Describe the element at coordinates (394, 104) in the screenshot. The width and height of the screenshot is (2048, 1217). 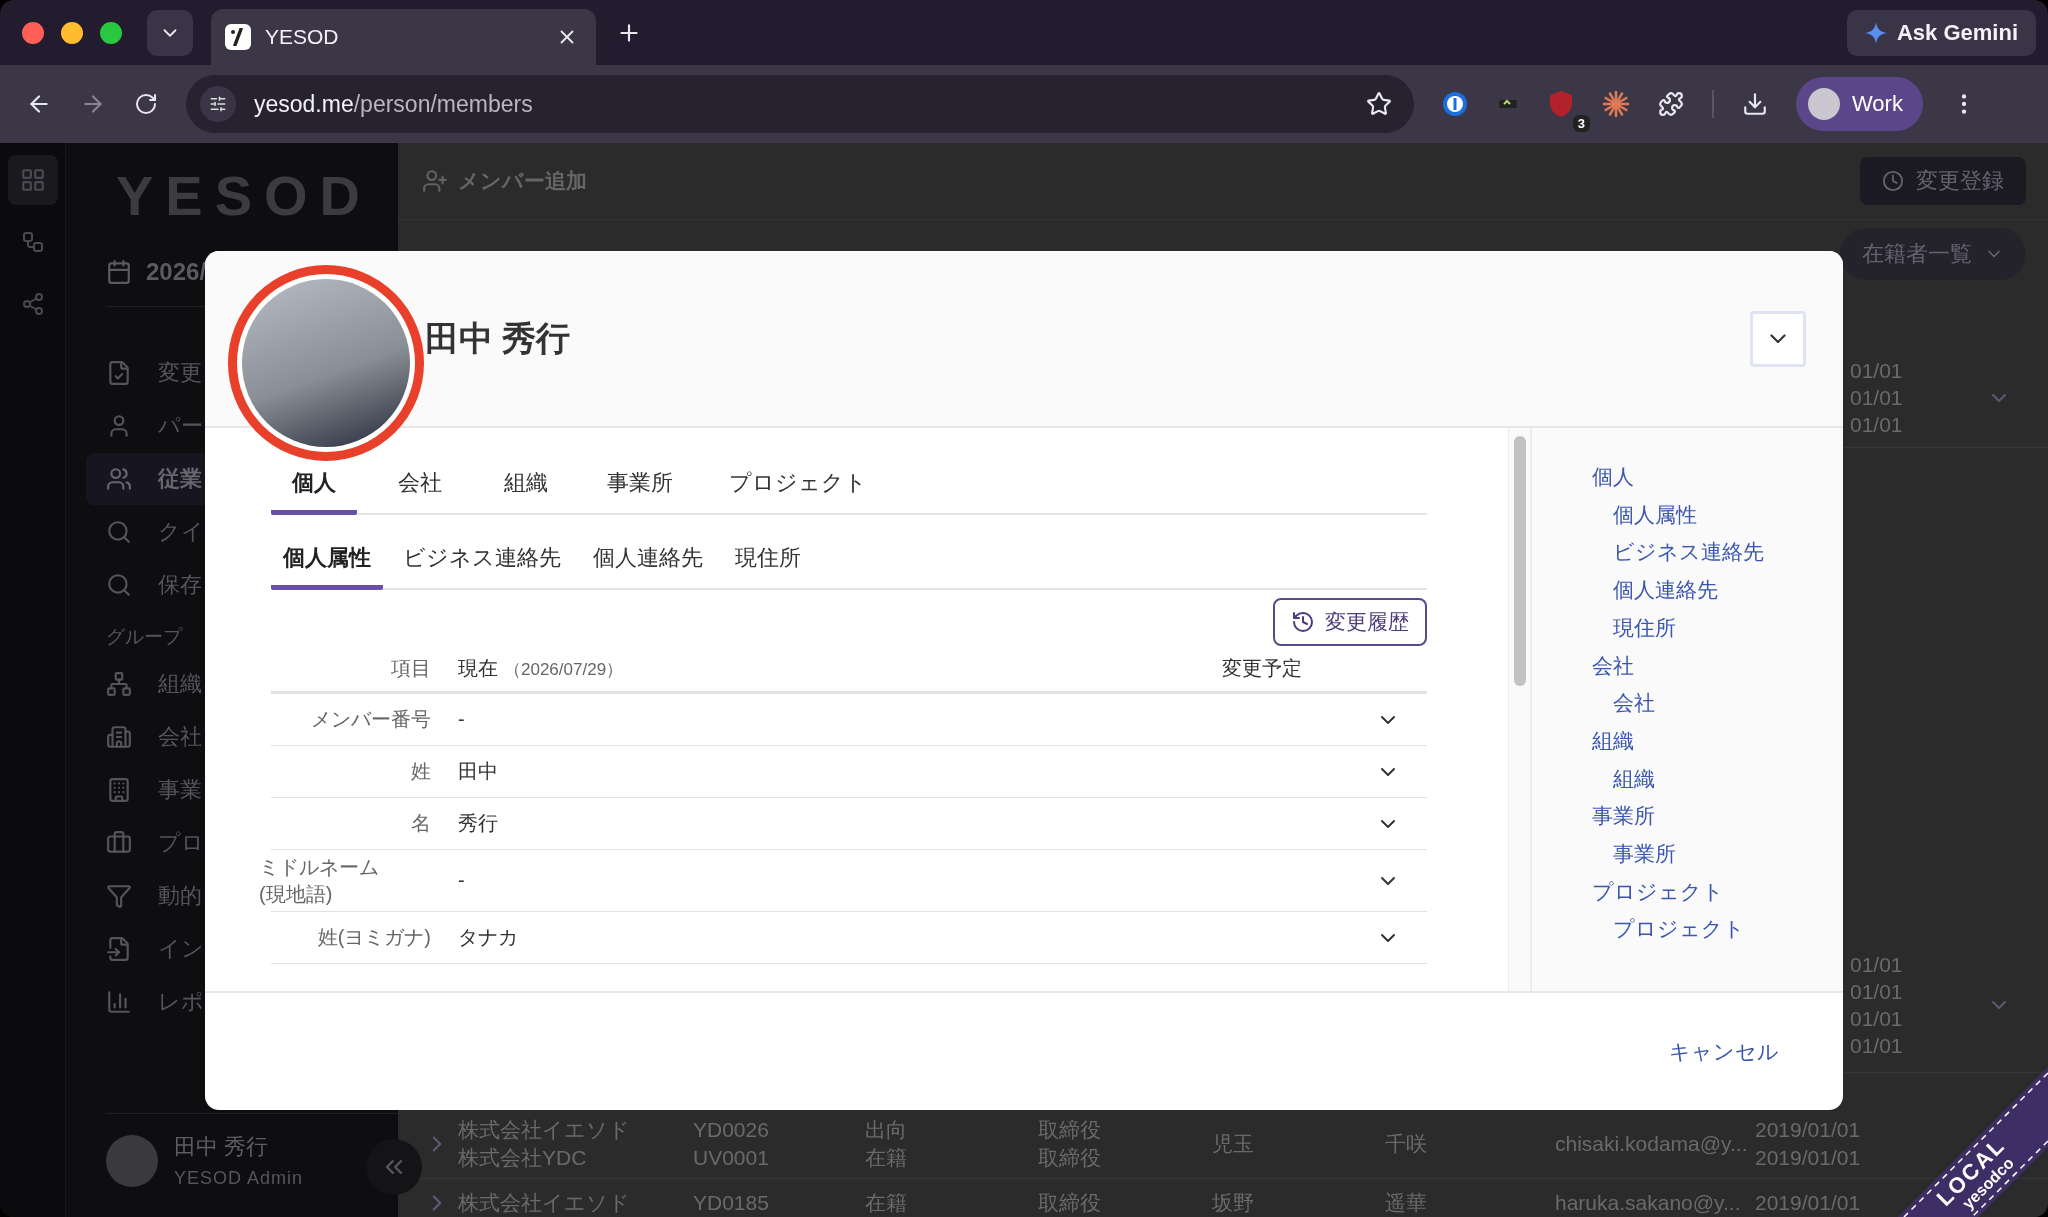
I see `url-text: yesod.me/person/members` at that location.